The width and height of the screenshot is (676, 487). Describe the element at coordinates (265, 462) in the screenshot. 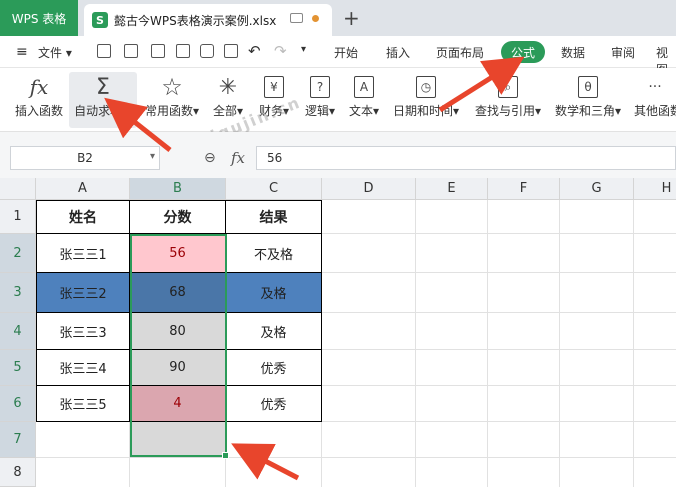

I see `arrow-to-selection` at that location.